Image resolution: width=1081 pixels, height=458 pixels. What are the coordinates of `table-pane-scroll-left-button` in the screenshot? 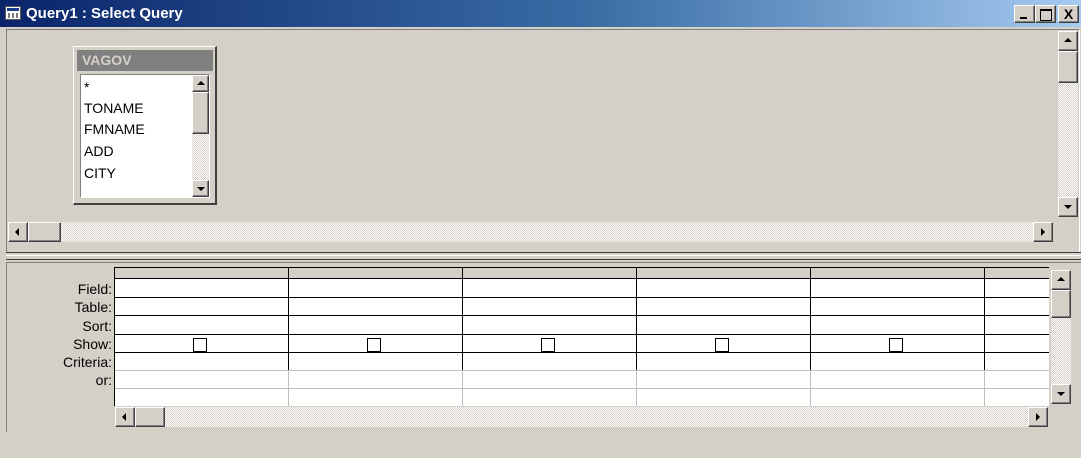 It's located at (18, 232).